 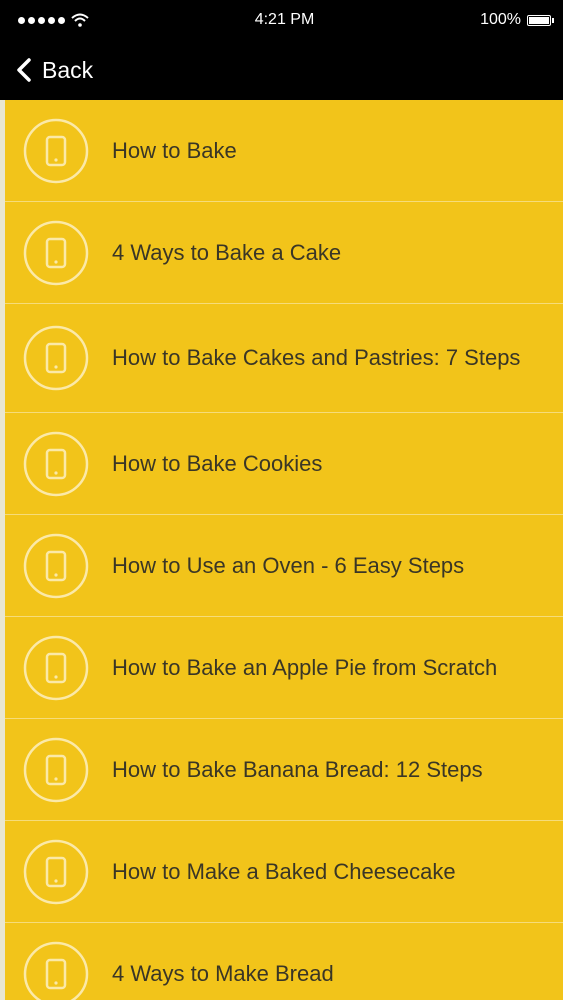 I want to click on back-button: Back, so click(x=54, y=70).